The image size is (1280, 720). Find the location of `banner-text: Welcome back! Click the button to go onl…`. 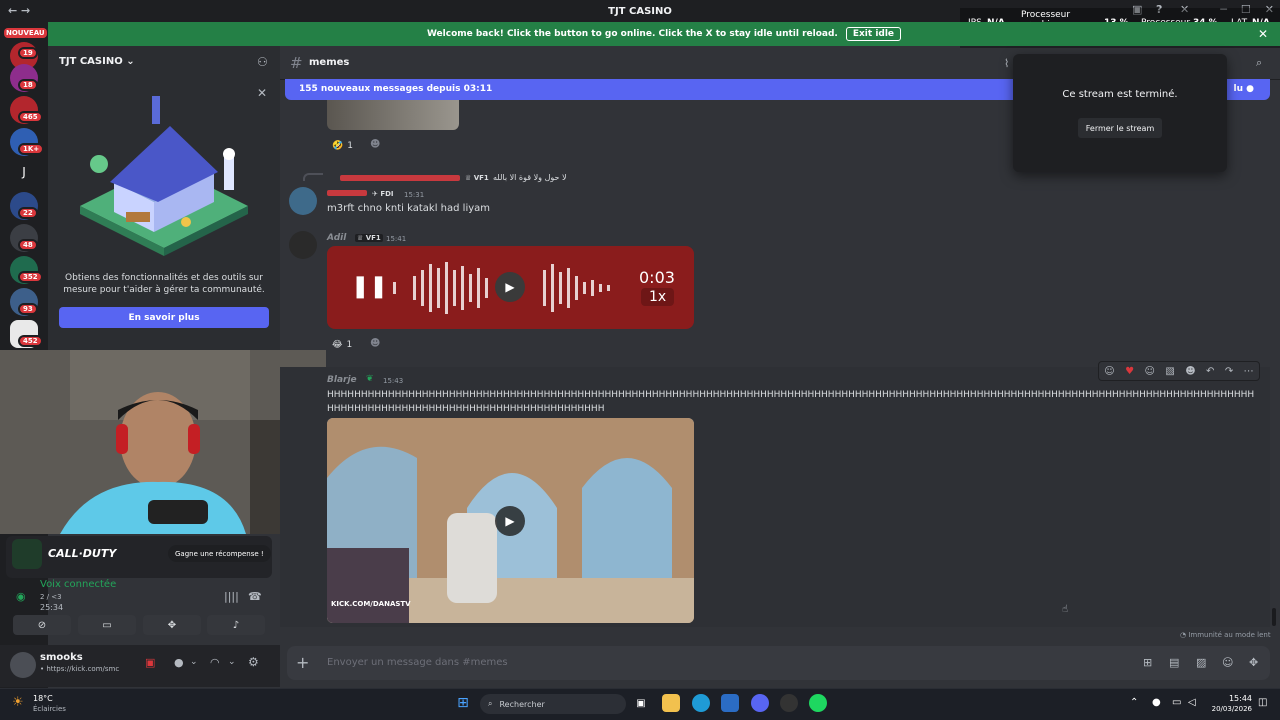

banner-text: Welcome back! Click the button to go onl… is located at coordinates (632, 34).